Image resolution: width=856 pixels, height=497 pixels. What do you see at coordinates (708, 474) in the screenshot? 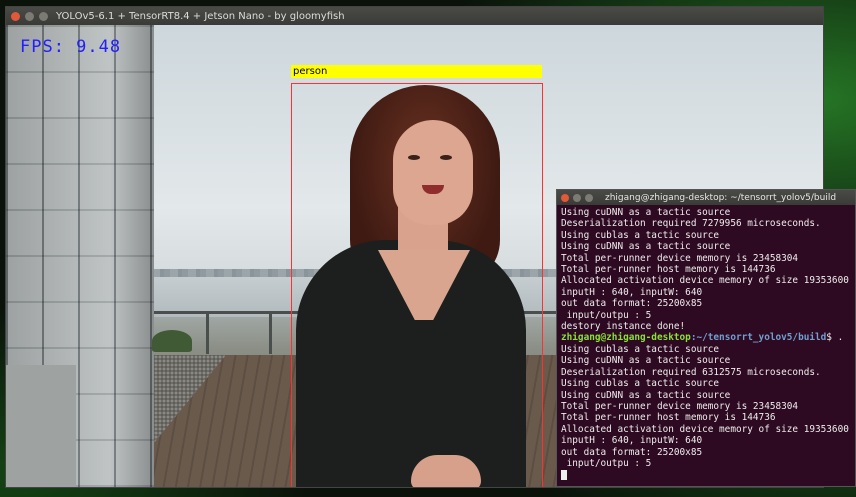
I see `terminal-cursor-line` at bounding box center [708, 474].